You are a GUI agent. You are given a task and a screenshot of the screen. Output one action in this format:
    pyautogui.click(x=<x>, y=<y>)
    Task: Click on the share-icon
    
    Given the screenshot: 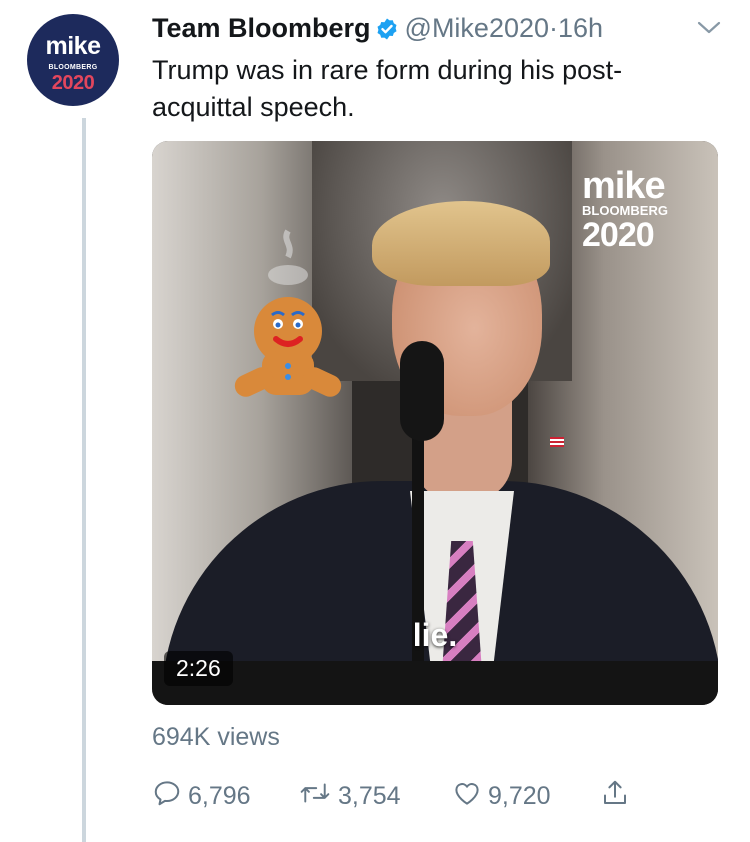 What is the action you would take?
    pyautogui.click(x=618, y=796)
    